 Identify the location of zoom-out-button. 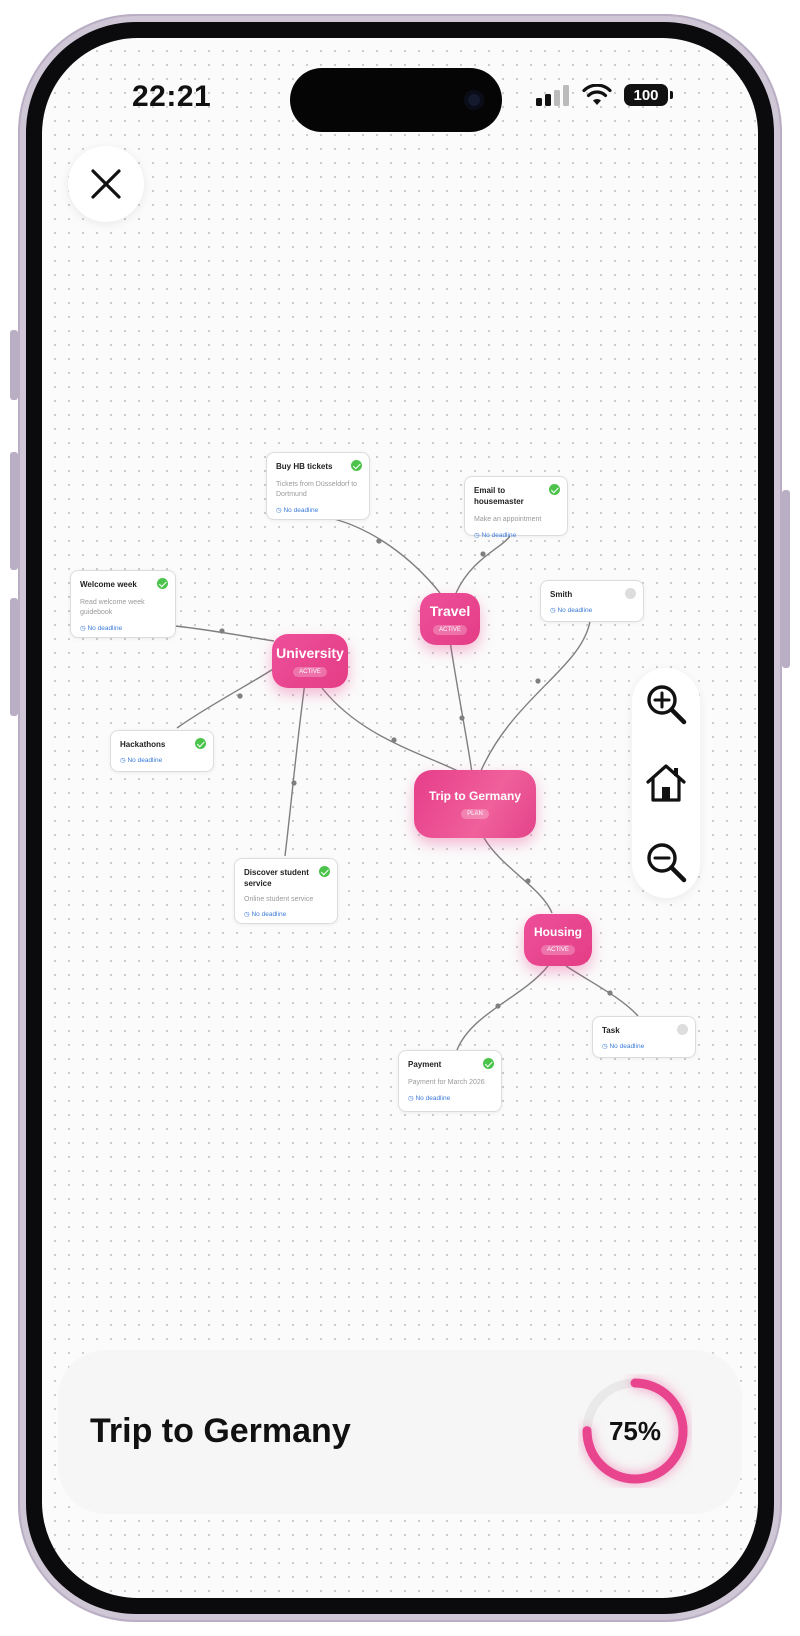
(666, 862).